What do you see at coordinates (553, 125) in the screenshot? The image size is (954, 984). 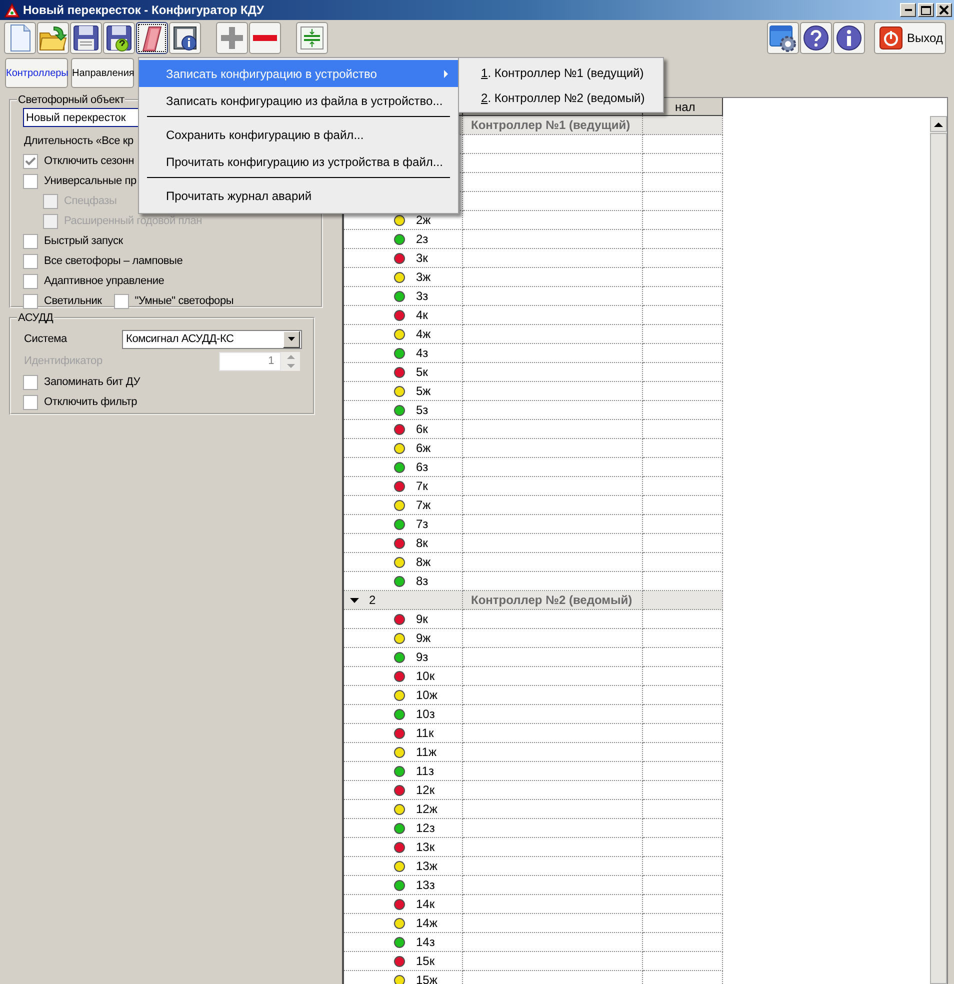 I see `group-title-cell: Контроллер №1 (ведущий)` at bounding box center [553, 125].